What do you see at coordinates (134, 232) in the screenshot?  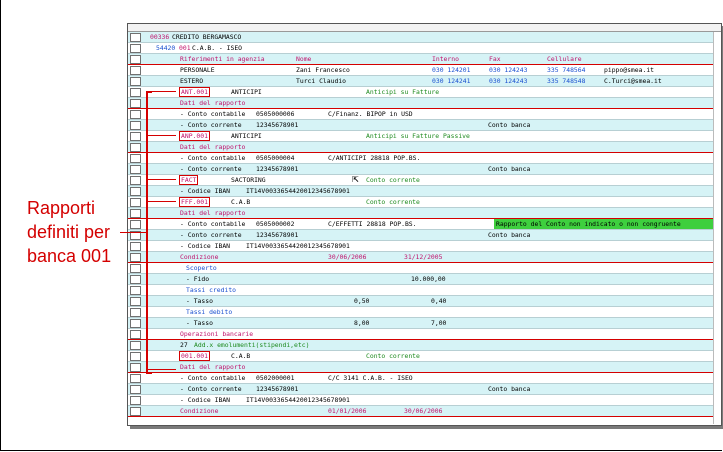 I see `annotation-bracket-connector` at bounding box center [134, 232].